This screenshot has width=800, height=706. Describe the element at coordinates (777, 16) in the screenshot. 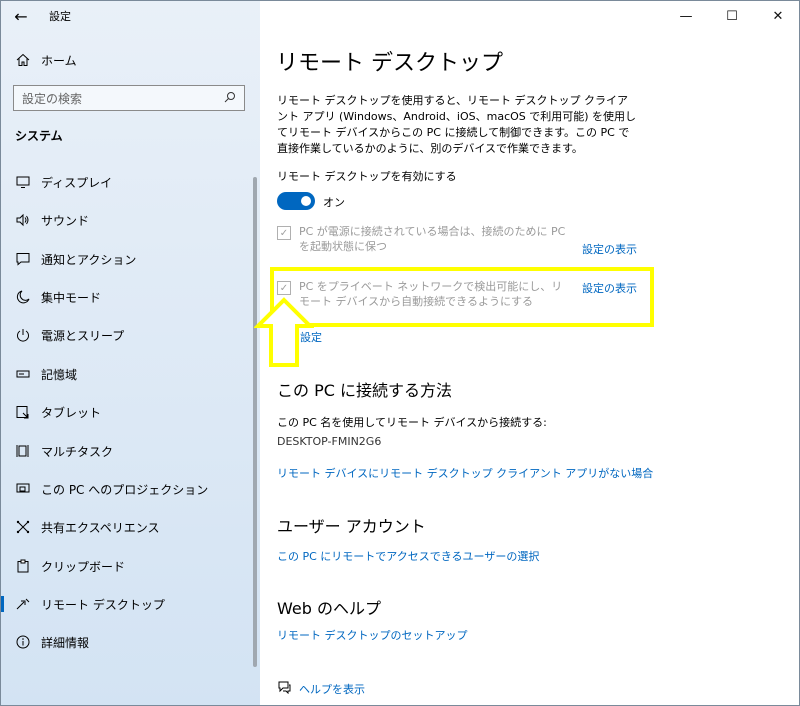

I see `close-button: ✕` at that location.